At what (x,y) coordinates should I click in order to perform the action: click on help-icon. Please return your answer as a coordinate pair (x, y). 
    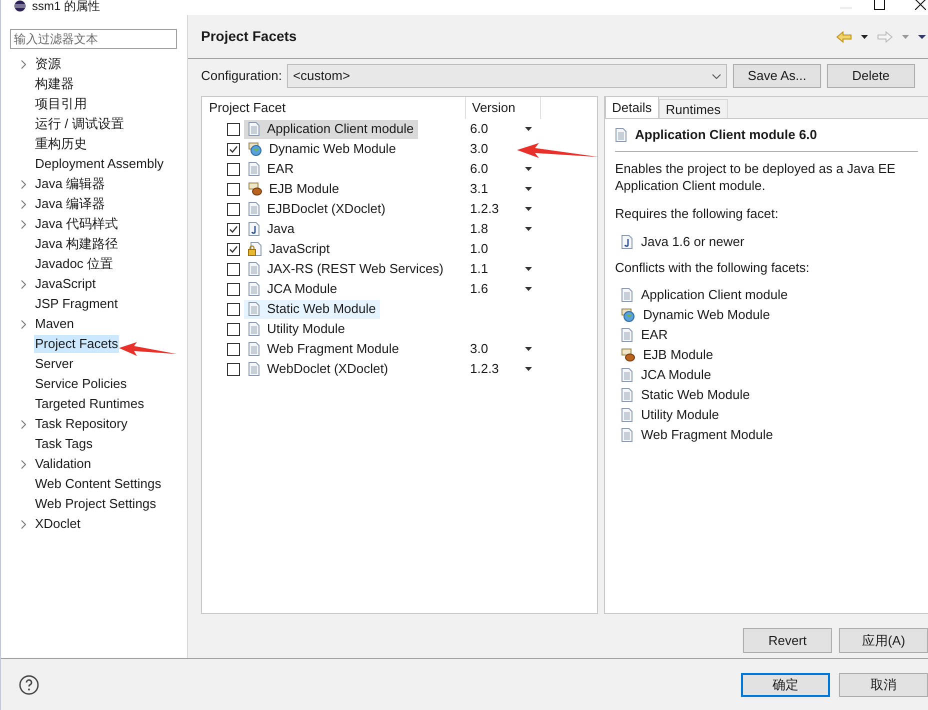
    Looking at the image, I should click on (29, 684).